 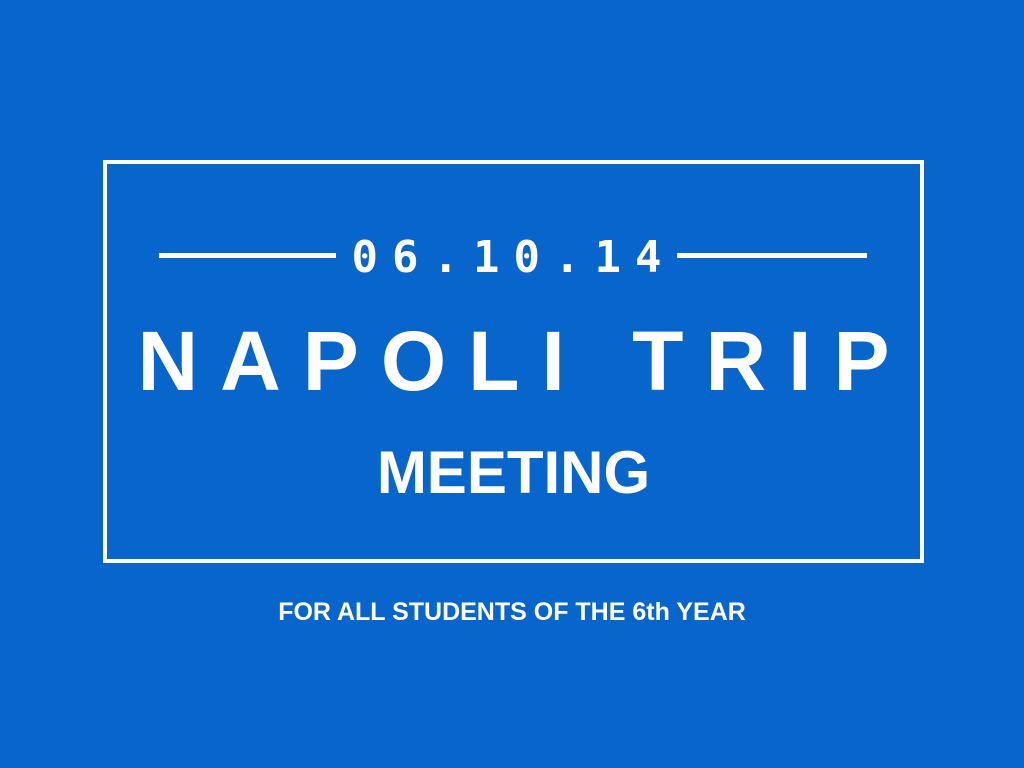 I want to click on event-title: NAPOLI TRIP, so click(x=524, y=361).